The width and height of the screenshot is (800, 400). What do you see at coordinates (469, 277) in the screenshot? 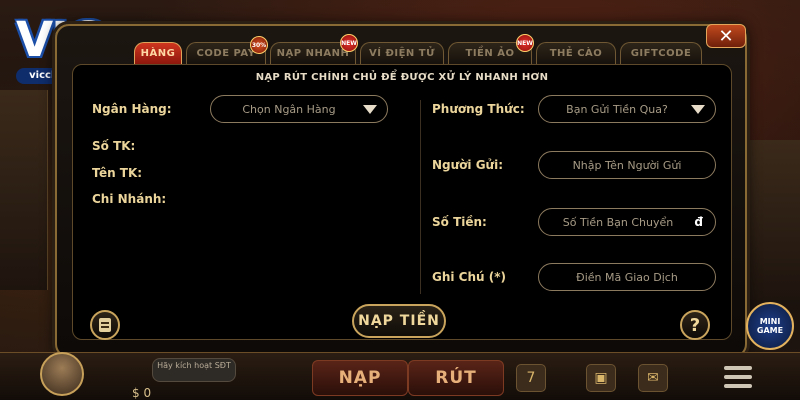
I see `note-label: Ghi Chú (*)` at bounding box center [469, 277].